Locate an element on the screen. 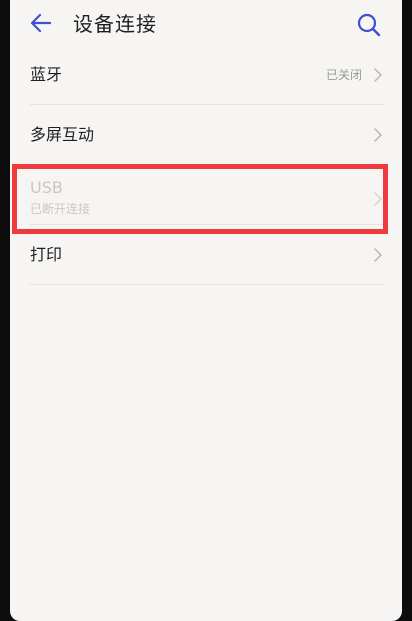 The width and height of the screenshot is (412, 621). page-title: 设备连接 is located at coordinates (115, 24).